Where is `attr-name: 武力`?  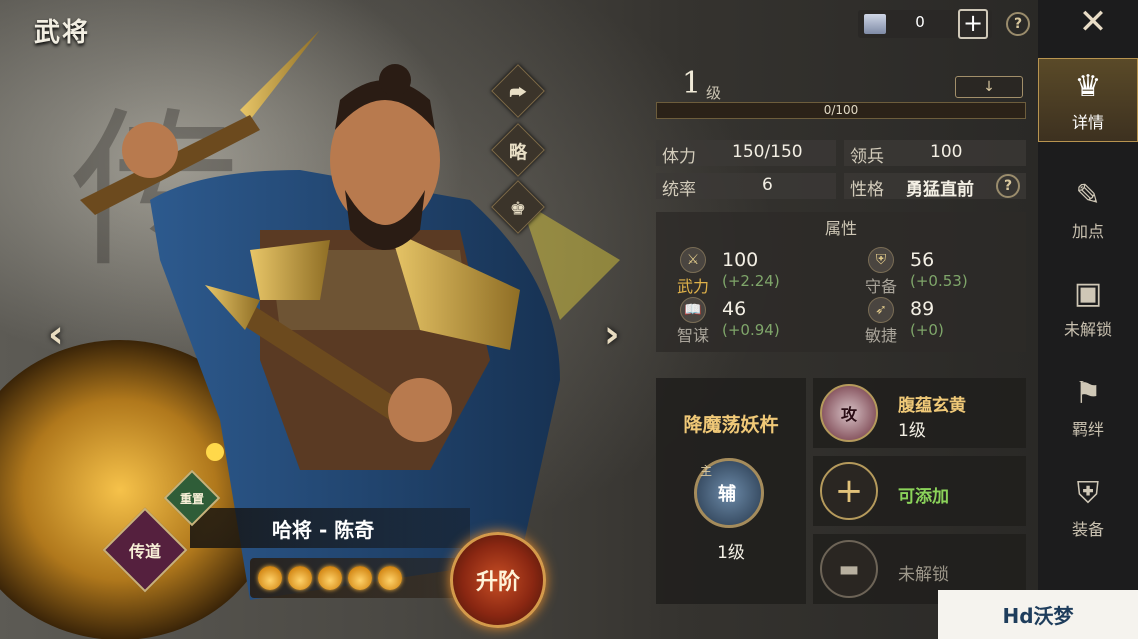
attr-name: 武力 is located at coordinates (693, 286).